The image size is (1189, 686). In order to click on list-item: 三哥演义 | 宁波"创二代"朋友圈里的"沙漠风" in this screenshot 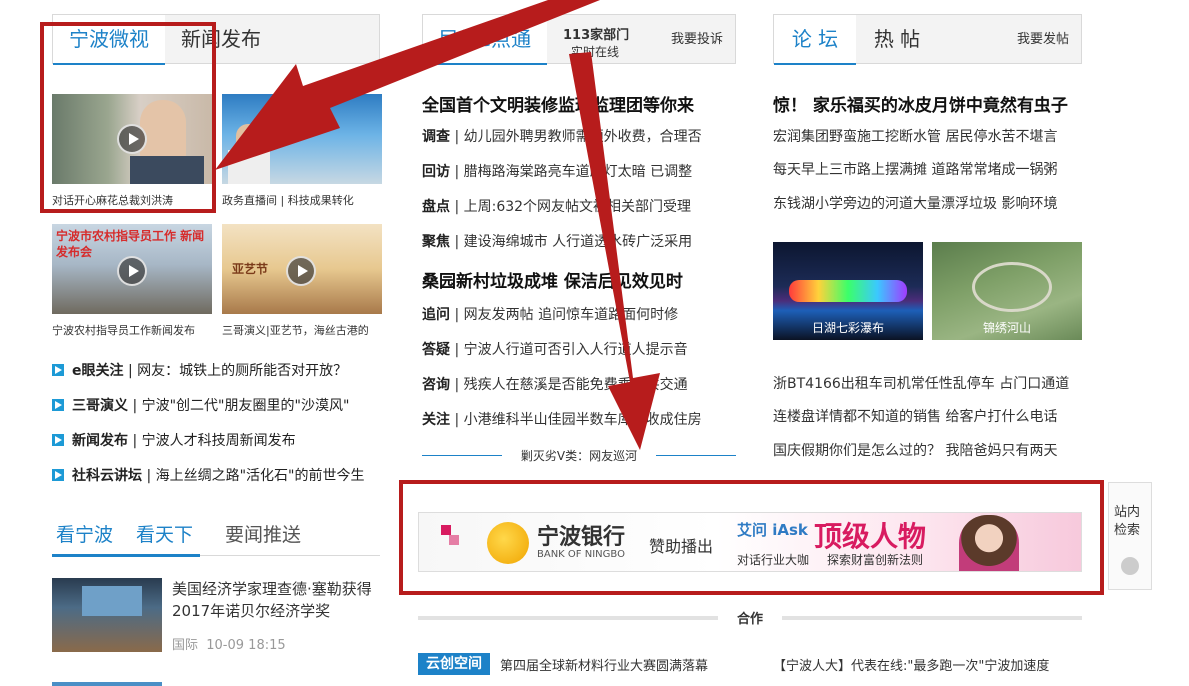, I will do `click(218, 406)`.